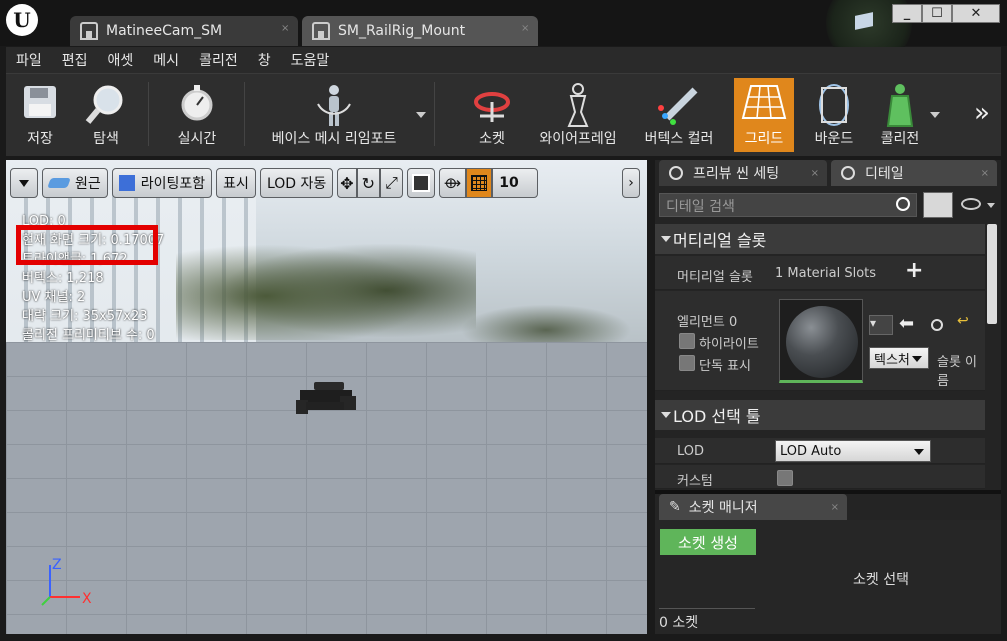 Image resolution: width=1007 pixels, height=641 pixels. Describe the element at coordinates (197, 139) in the screenshot. I see `realtime-label: 실시간` at that location.